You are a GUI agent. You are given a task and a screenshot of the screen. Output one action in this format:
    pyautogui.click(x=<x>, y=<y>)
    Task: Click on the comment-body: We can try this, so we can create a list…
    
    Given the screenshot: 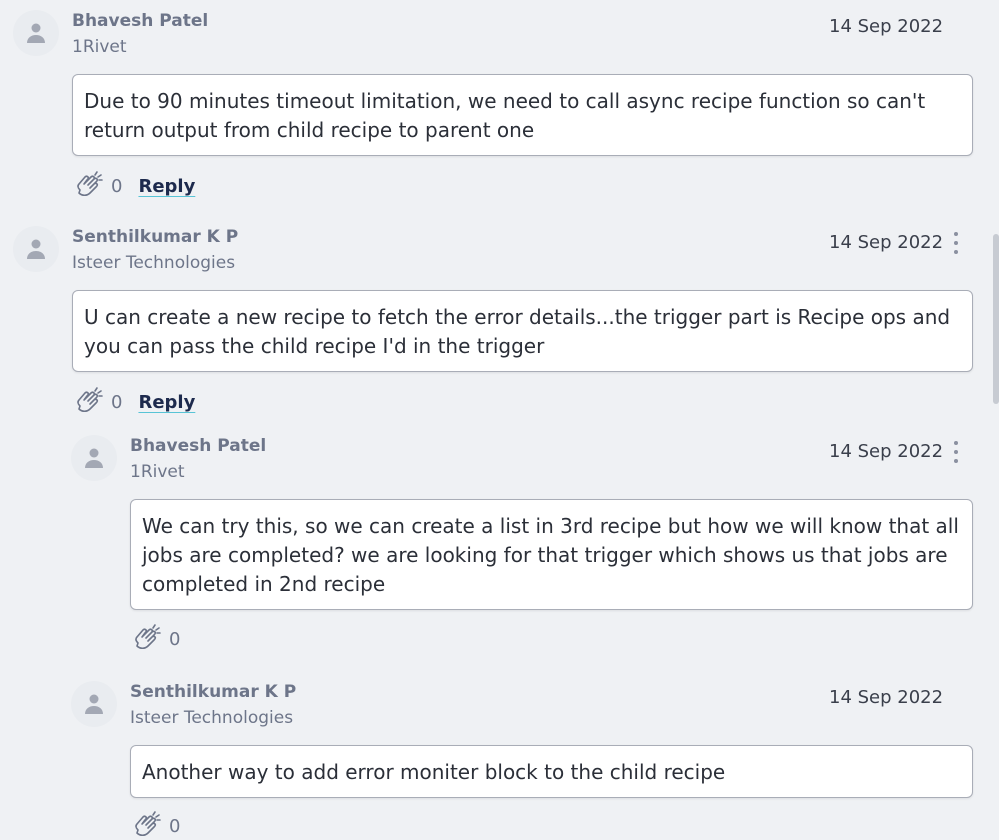 What is the action you would take?
    pyautogui.click(x=551, y=554)
    